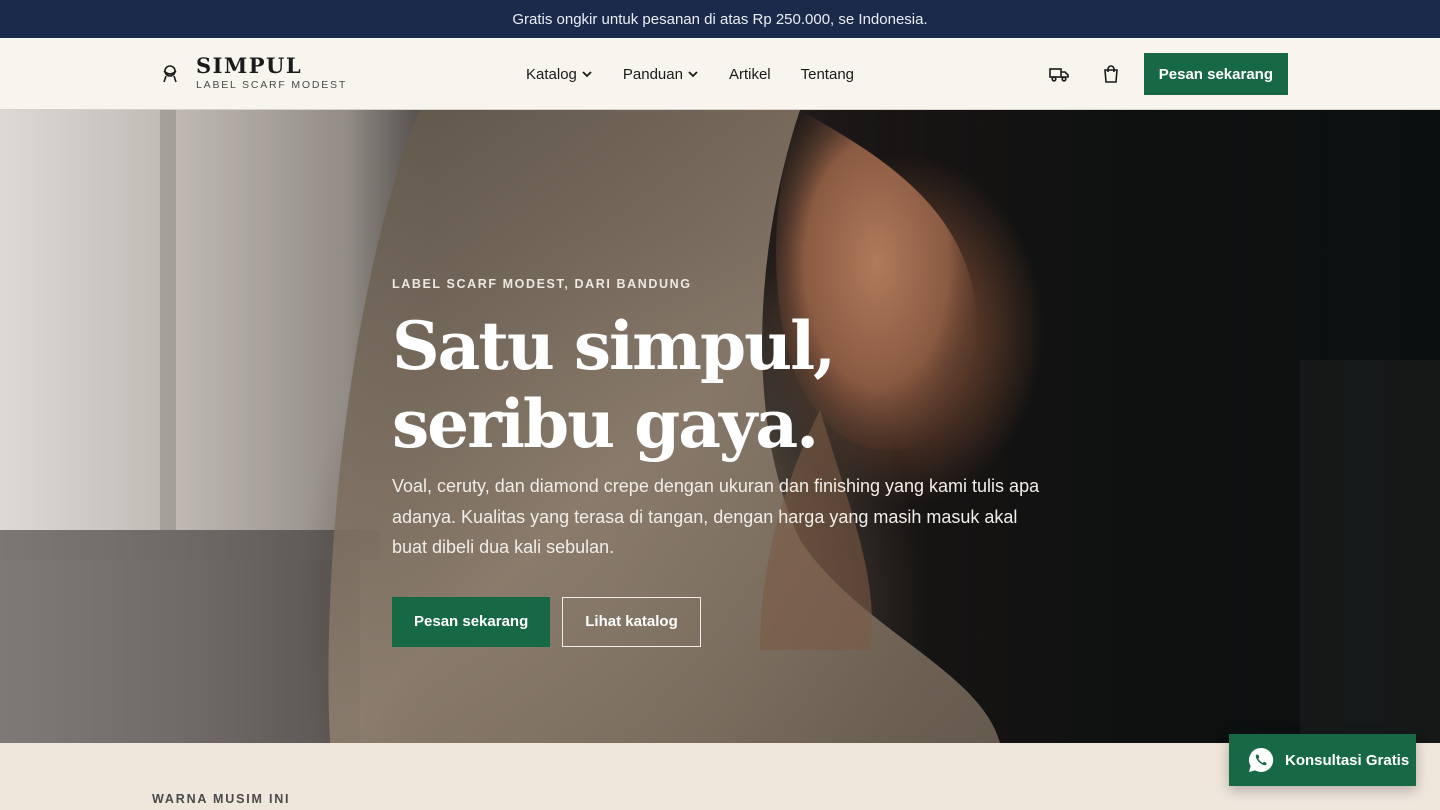 Image resolution: width=1440 pixels, height=810 pixels. I want to click on nav-actions: Pesan sekarang, so click(1167, 74).